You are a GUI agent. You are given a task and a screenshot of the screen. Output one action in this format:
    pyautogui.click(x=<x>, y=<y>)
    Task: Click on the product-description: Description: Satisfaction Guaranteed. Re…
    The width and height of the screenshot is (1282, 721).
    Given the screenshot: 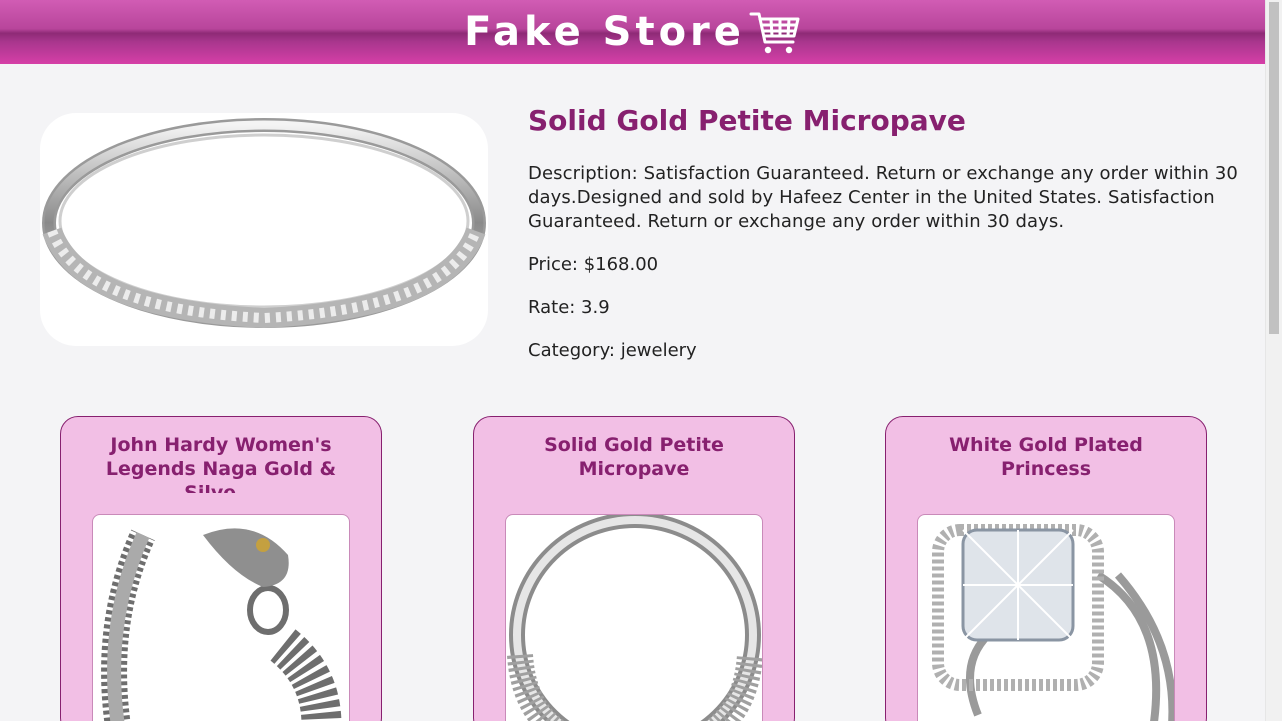 What is the action you would take?
    pyautogui.click(x=883, y=197)
    